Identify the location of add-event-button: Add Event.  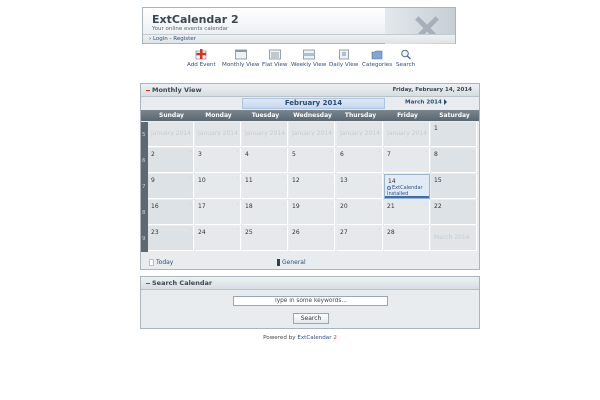
(201, 58).